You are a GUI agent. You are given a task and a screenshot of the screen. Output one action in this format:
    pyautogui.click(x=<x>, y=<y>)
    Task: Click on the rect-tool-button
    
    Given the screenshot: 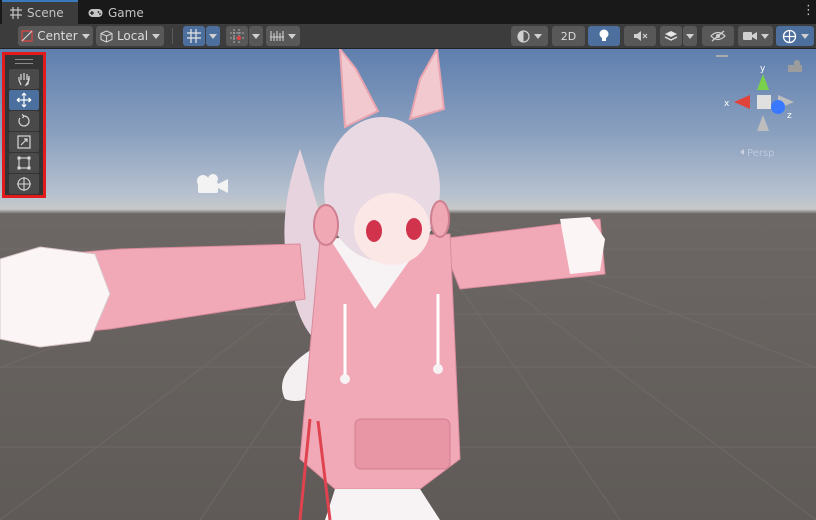 What is the action you would take?
    pyautogui.click(x=24, y=163)
    